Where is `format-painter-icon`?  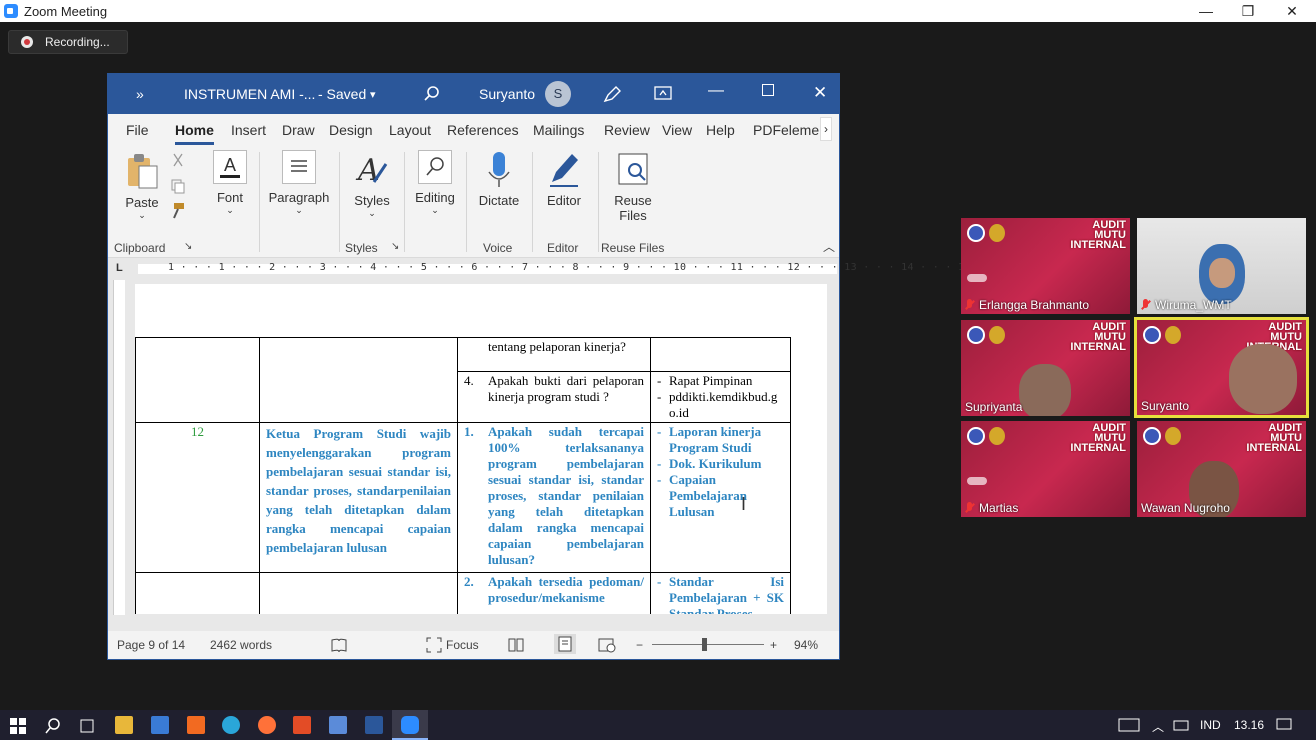
format-painter-icon is located at coordinates (177, 211).